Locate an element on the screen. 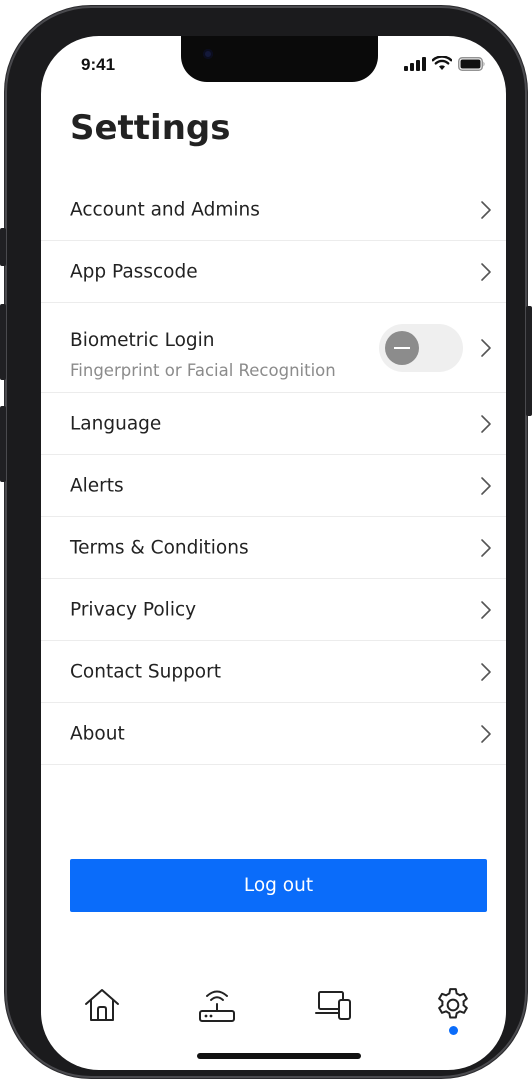  tab-settings is located at coordinates (453, 1005).